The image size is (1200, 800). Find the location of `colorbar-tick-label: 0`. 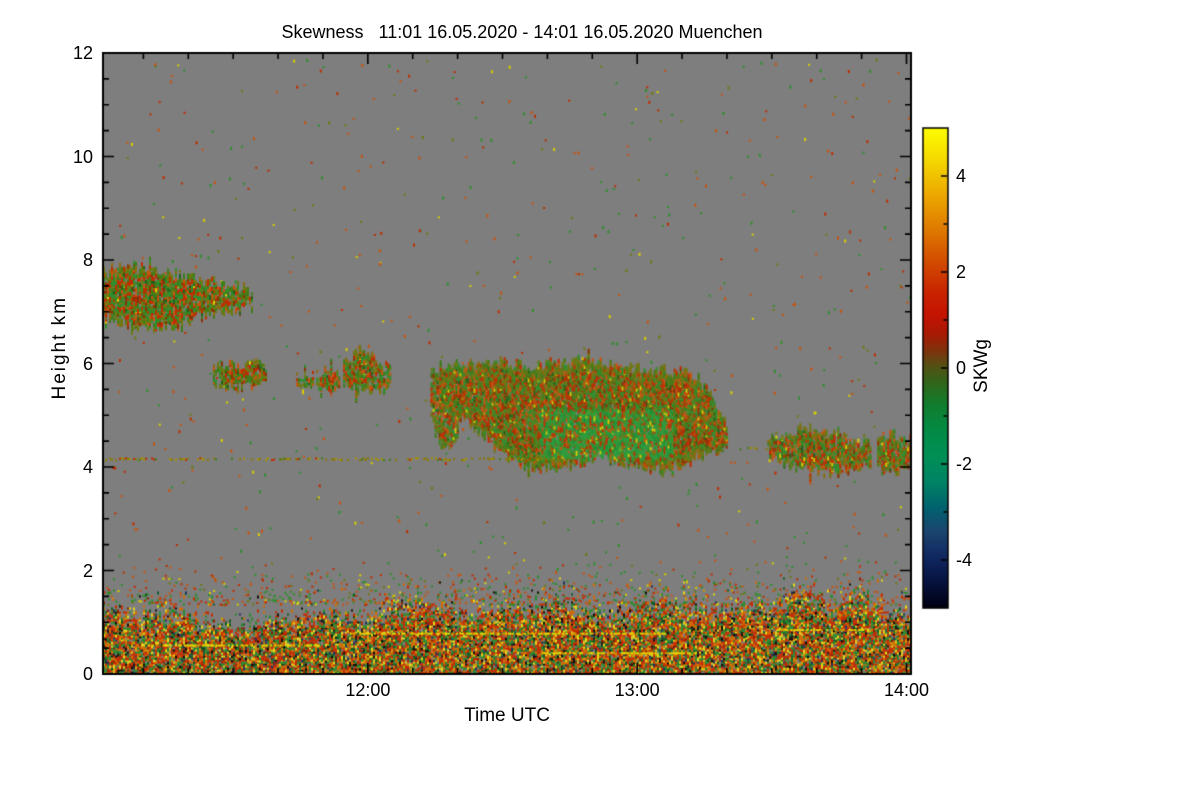

colorbar-tick-label: 0 is located at coordinates (961, 368).